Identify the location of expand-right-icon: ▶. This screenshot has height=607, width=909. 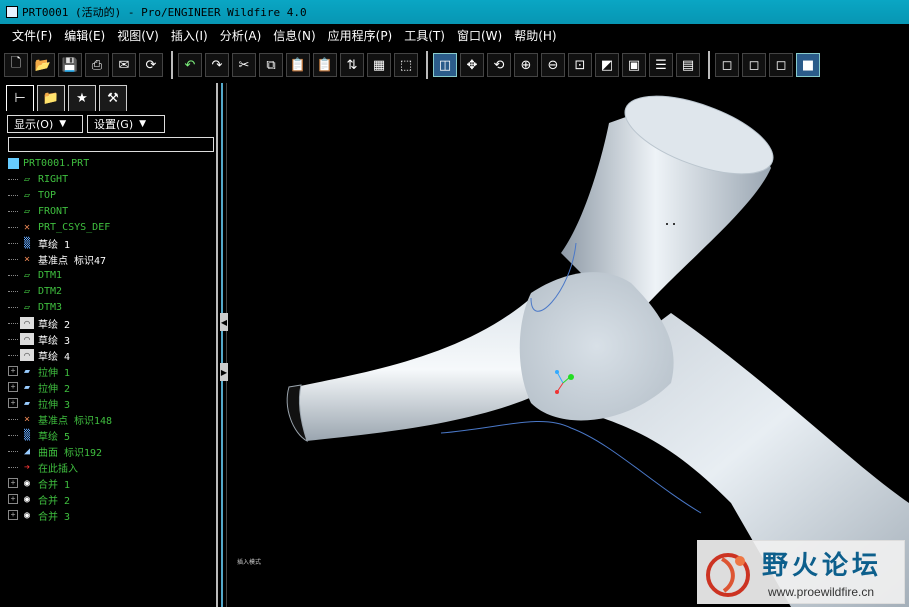
(224, 372).